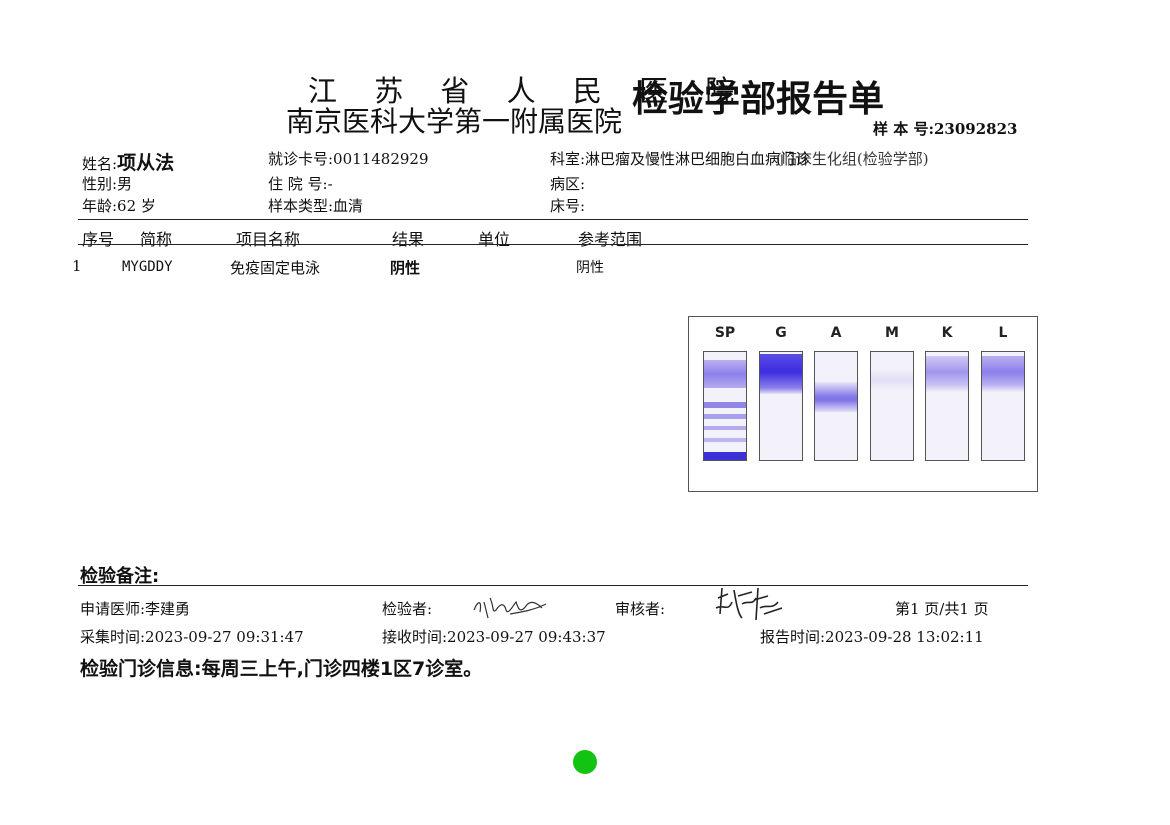 Image resolution: width=1170 pixels, height=825 pixels. I want to click on patient-gender: 性别:男, so click(107, 184).